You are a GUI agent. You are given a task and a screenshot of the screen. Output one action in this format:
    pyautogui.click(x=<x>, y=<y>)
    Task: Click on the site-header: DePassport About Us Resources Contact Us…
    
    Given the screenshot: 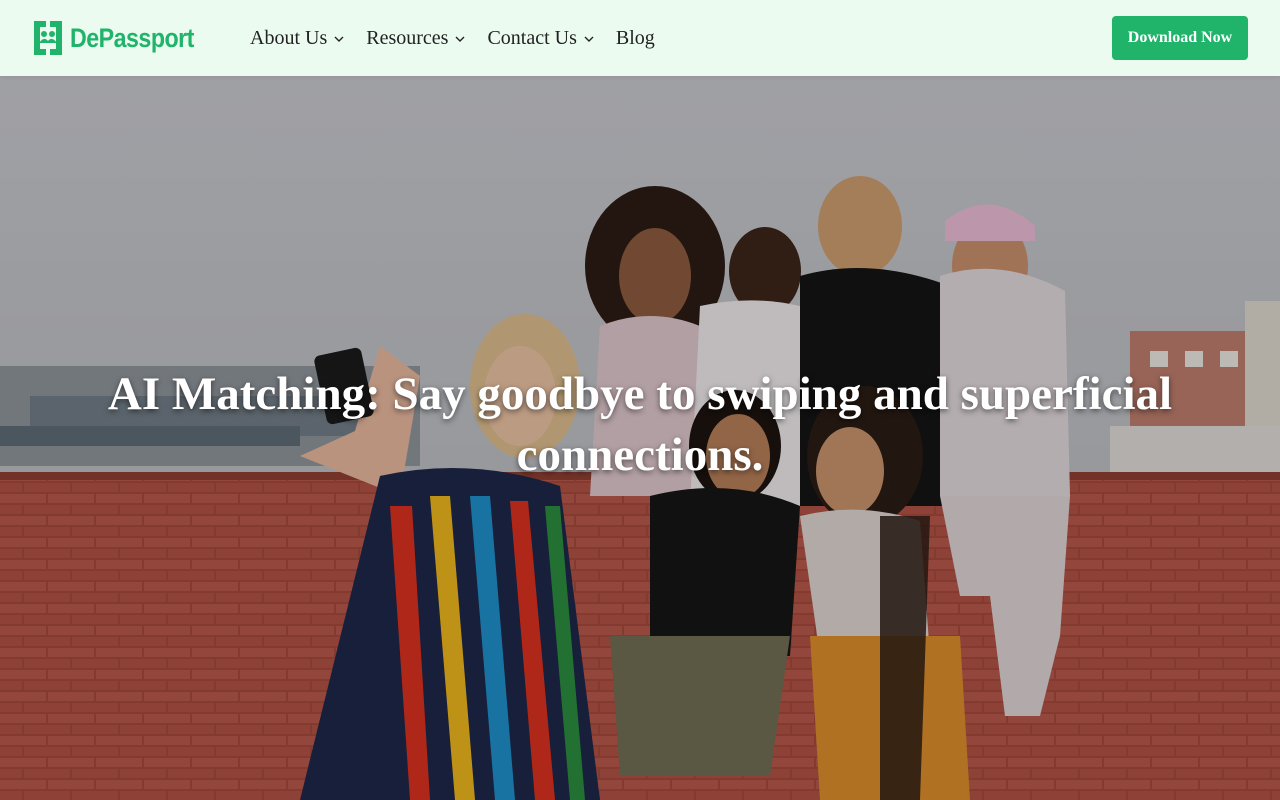 What is the action you would take?
    pyautogui.click(x=640, y=38)
    